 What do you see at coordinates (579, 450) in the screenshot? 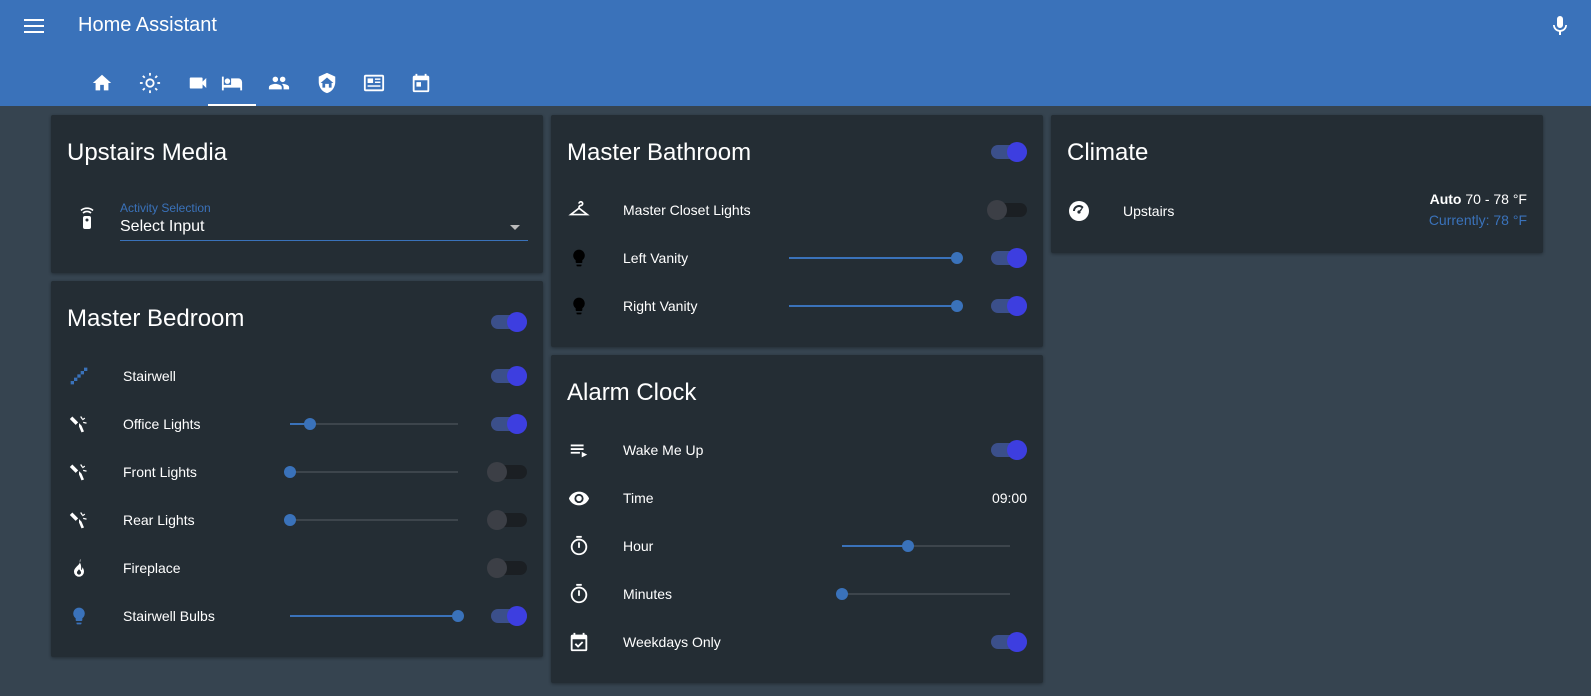
I see `playlist-icon` at bounding box center [579, 450].